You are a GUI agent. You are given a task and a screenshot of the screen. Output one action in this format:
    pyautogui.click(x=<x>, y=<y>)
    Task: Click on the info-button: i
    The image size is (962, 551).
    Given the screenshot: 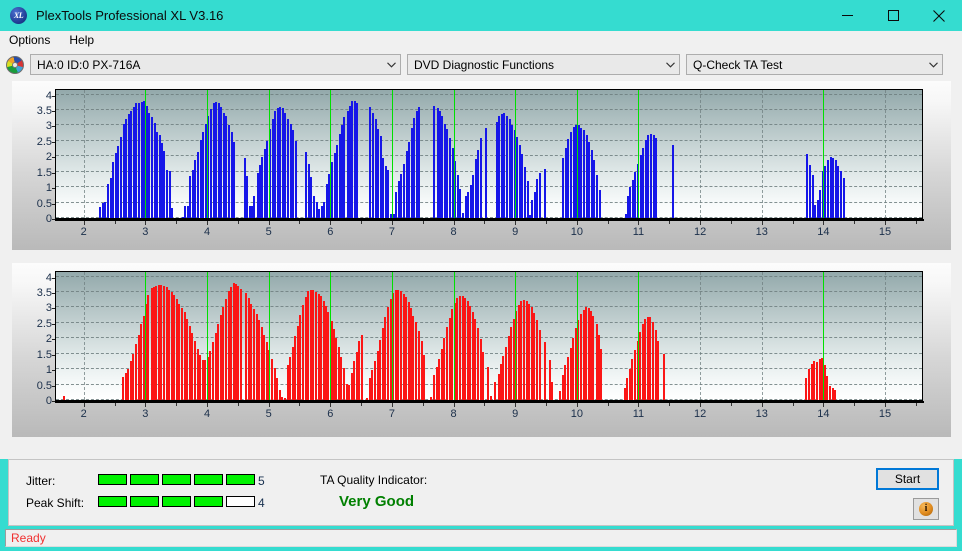 What is the action you would take?
    pyautogui.click(x=926, y=509)
    